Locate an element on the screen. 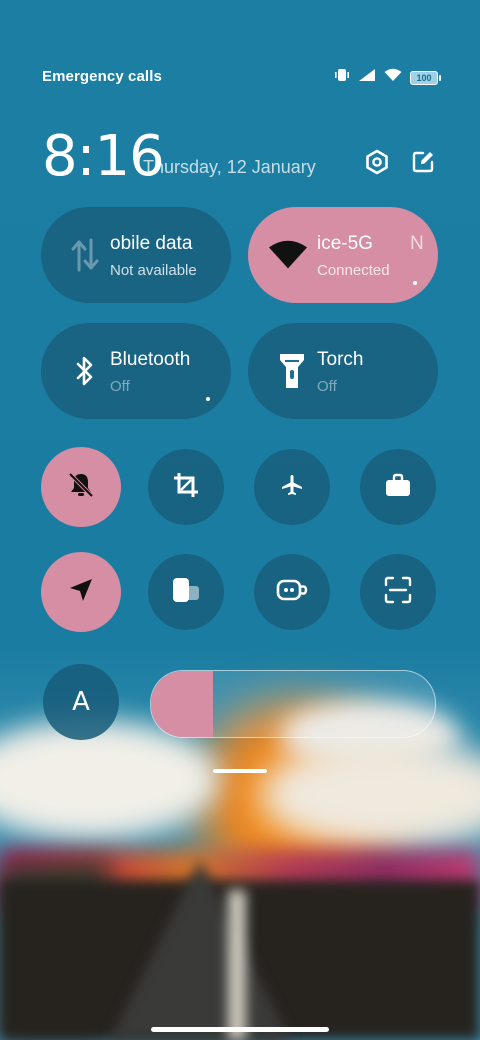 The height and width of the screenshot is (1040, 480). mobile-data-icon is located at coordinates (85, 255).